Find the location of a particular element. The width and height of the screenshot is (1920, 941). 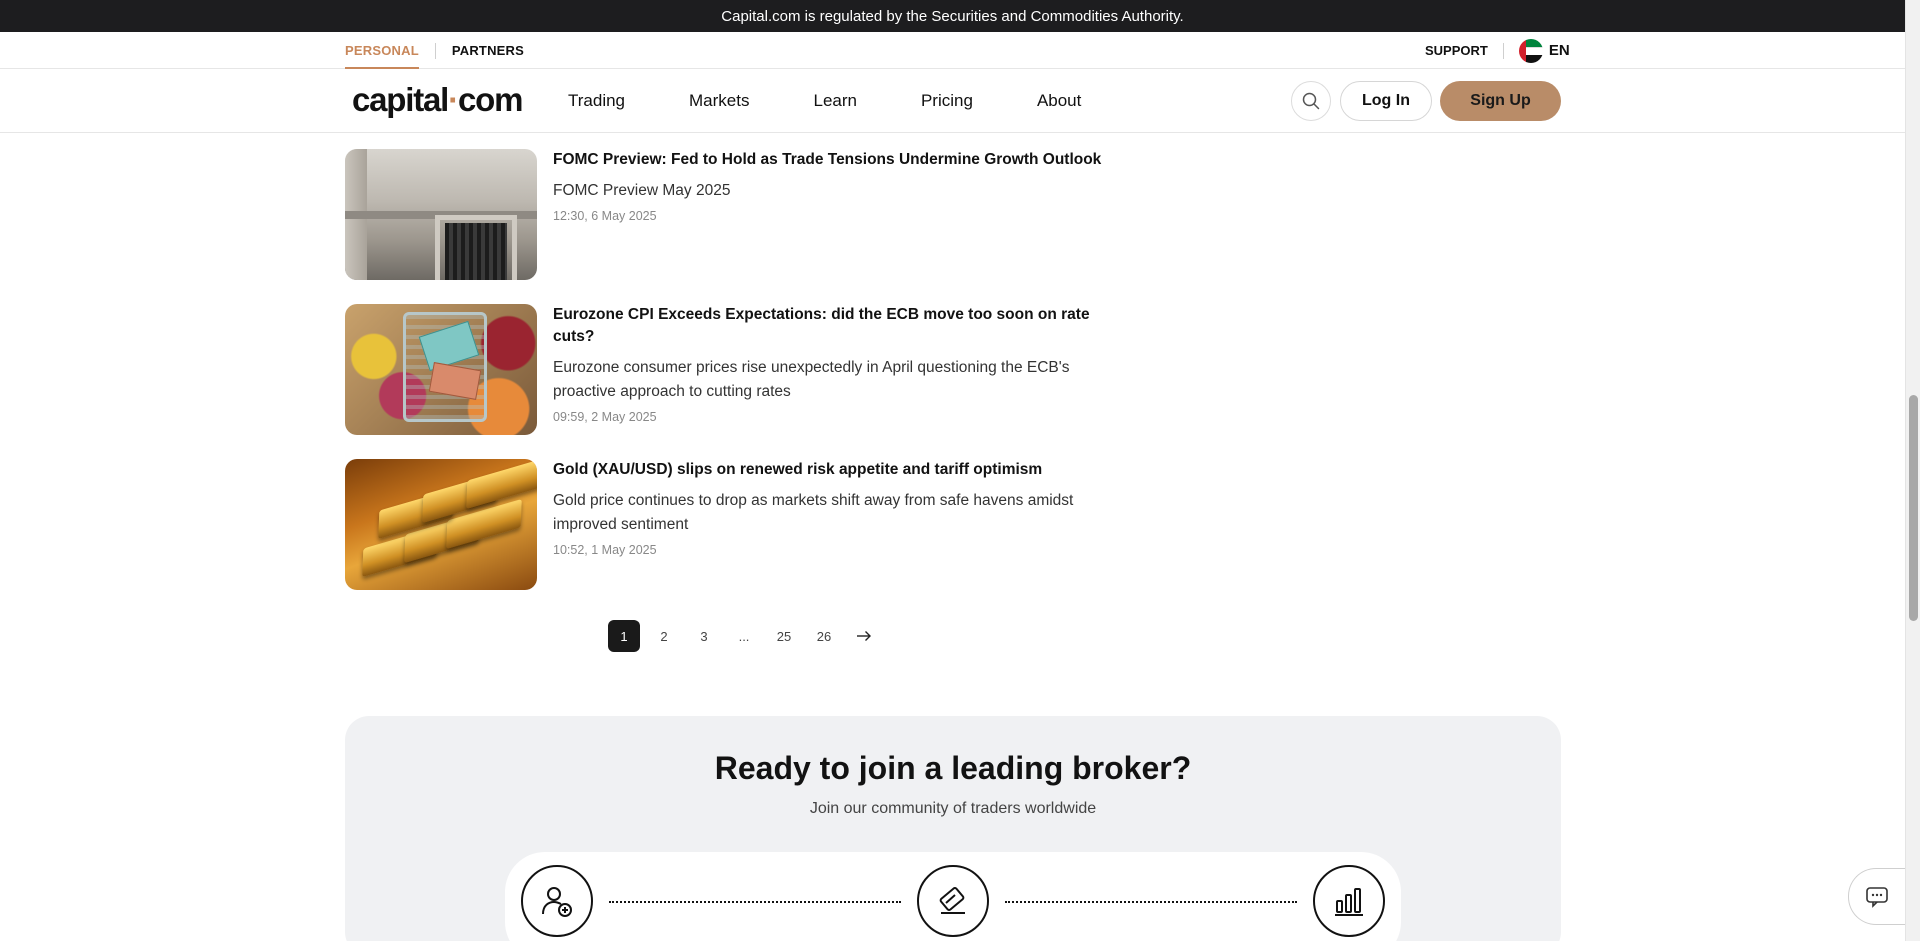

language-label: EN is located at coordinates (1559, 50).